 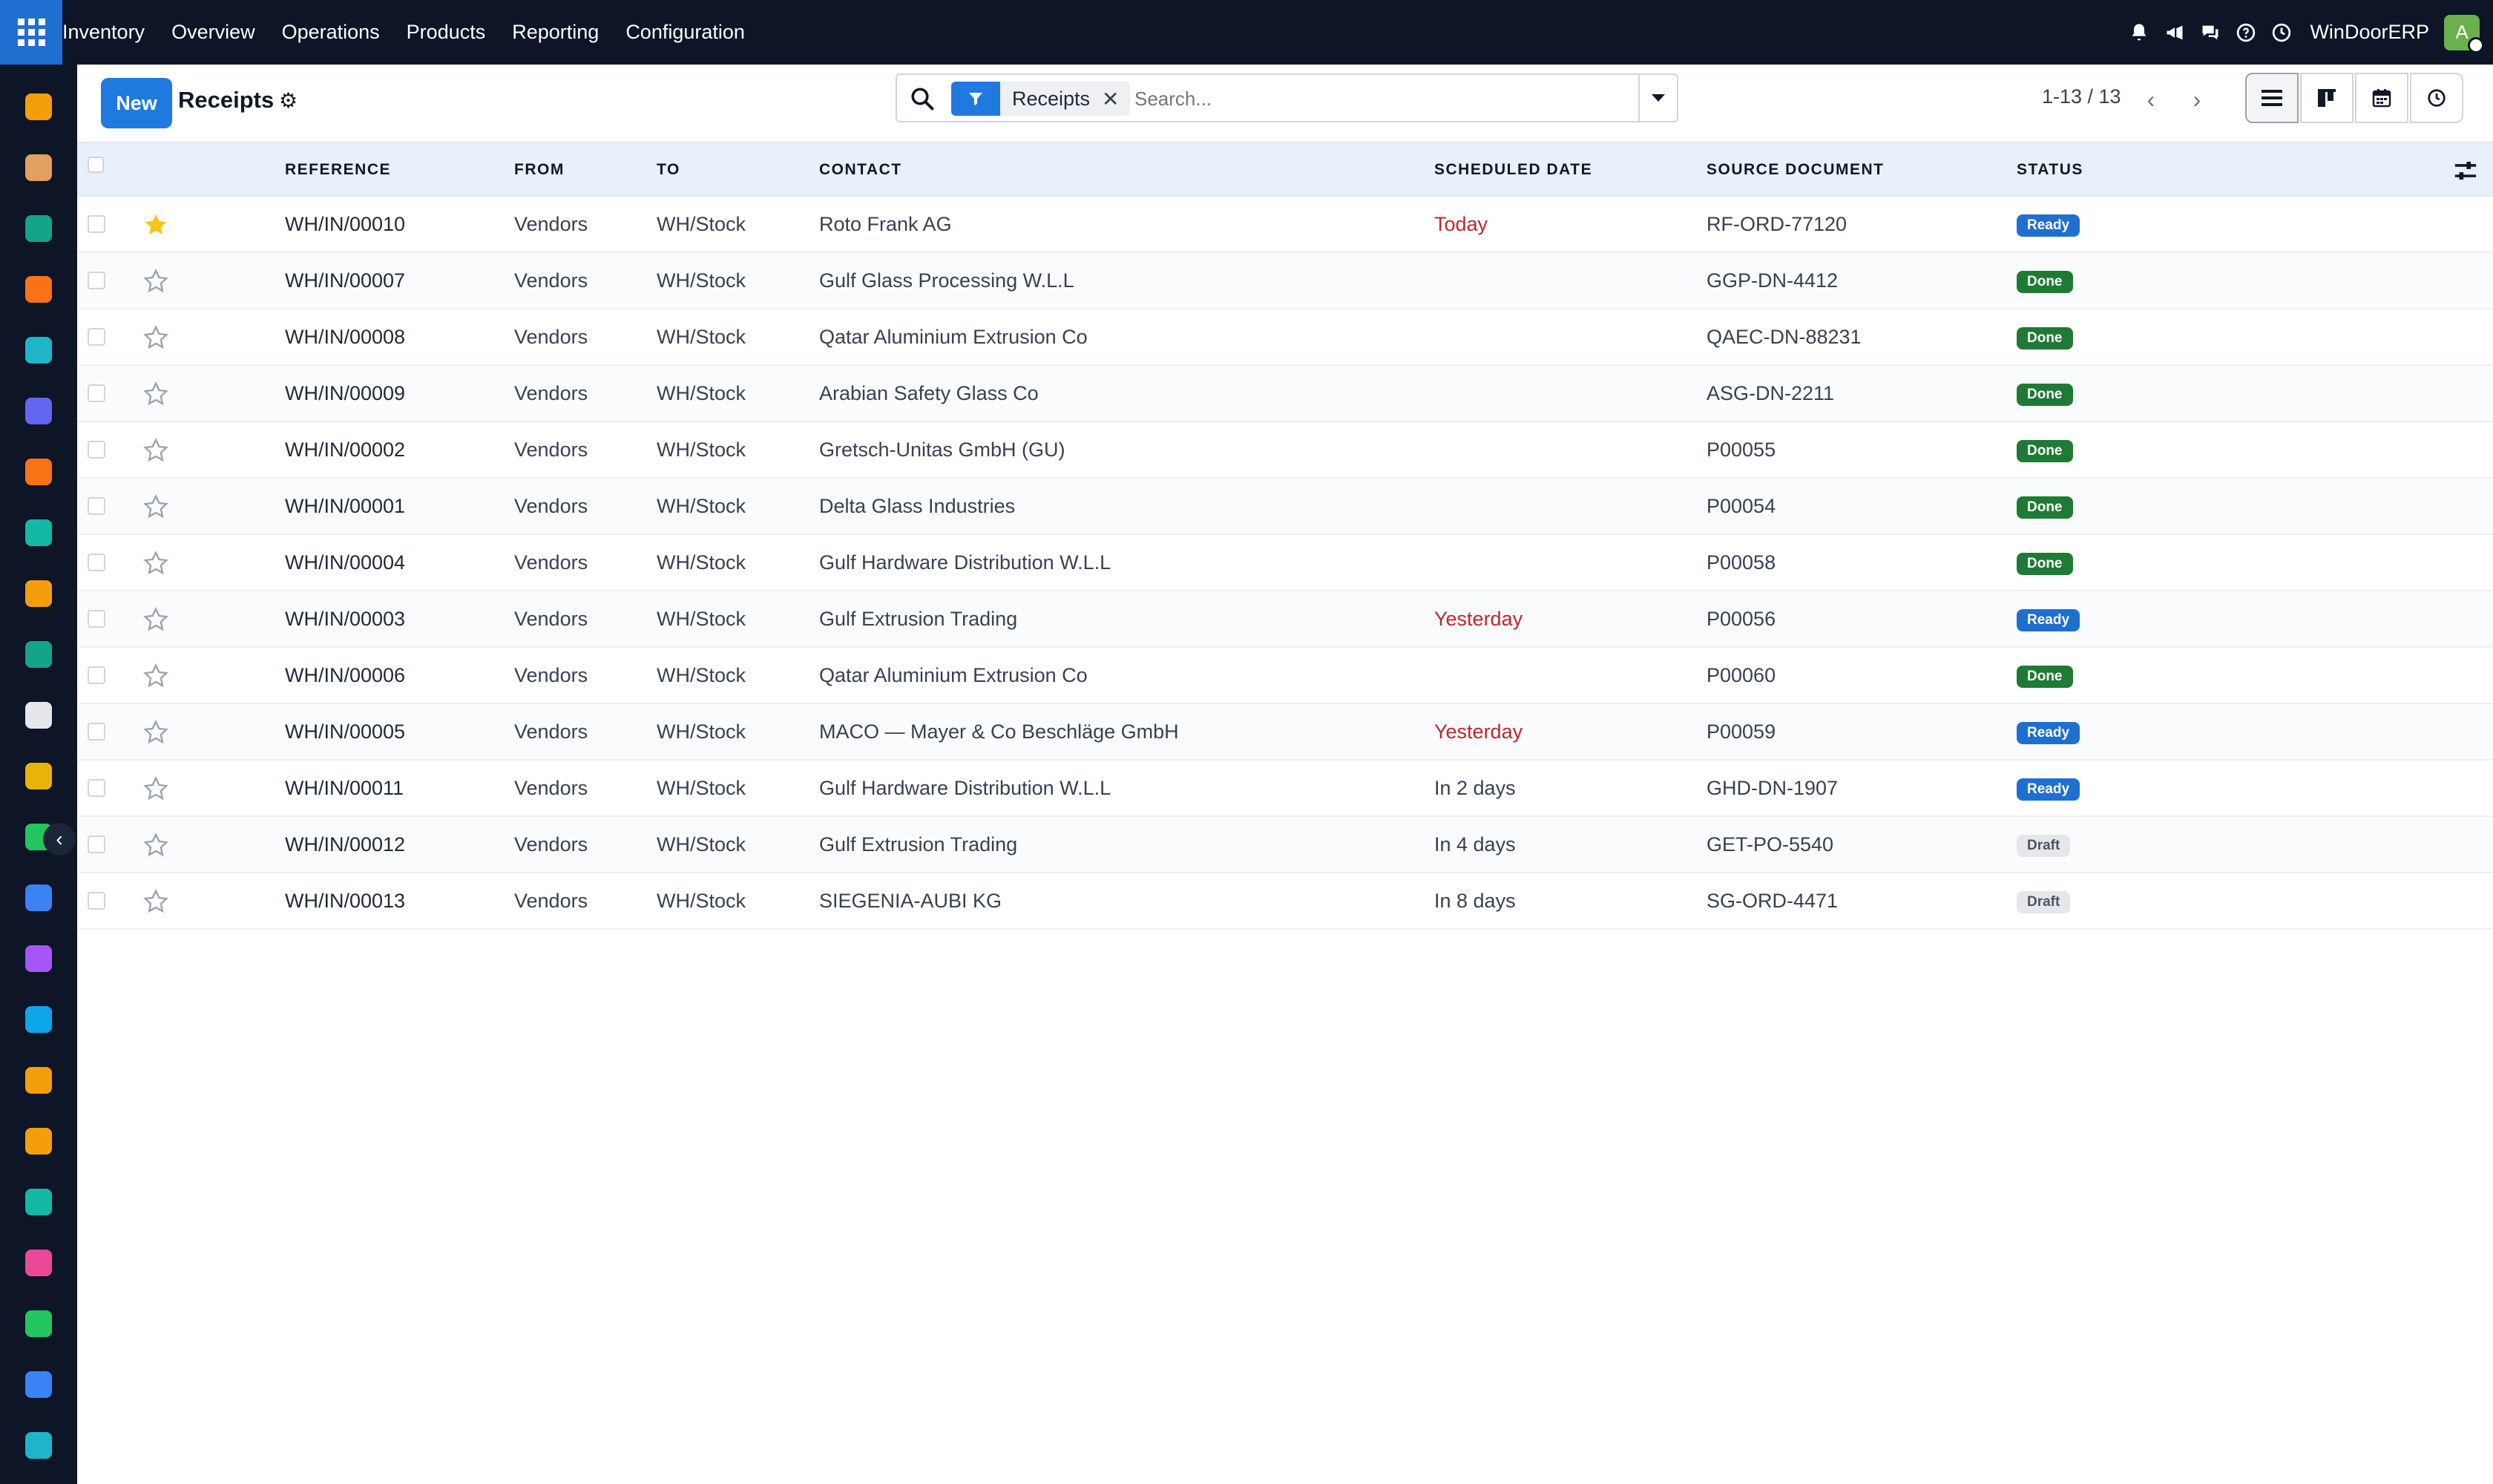 What do you see at coordinates (539, 170) in the screenshot?
I see `column-header-from: FROM` at bounding box center [539, 170].